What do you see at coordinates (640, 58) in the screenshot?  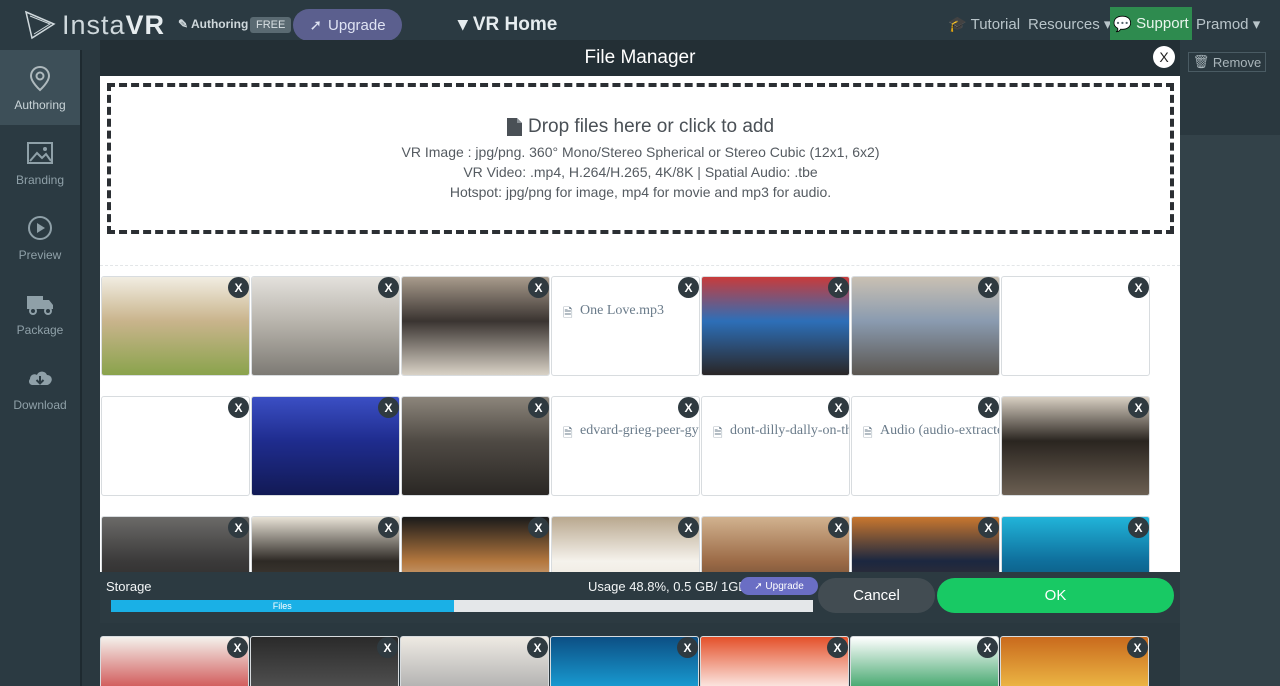 I see `modal-header: File Manager X` at bounding box center [640, 58].